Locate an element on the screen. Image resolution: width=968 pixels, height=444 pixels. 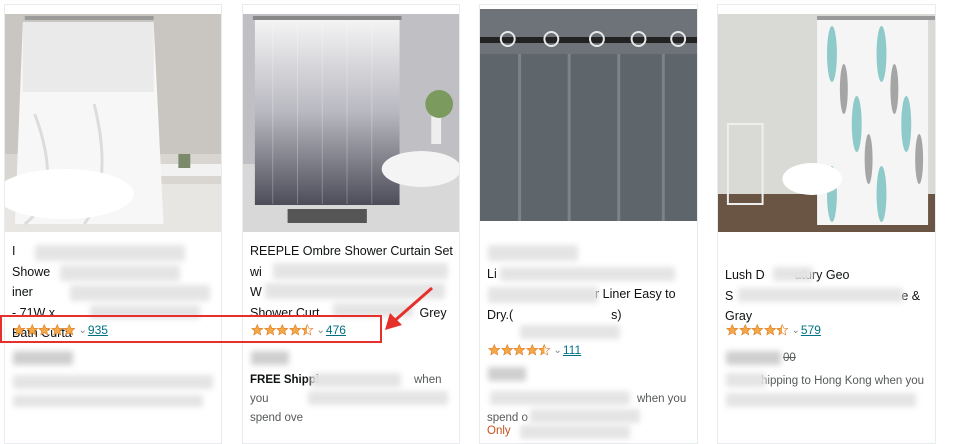
title-line: REEPLE Ombre Shower Curtain Set is located at coordinates (351, 251).